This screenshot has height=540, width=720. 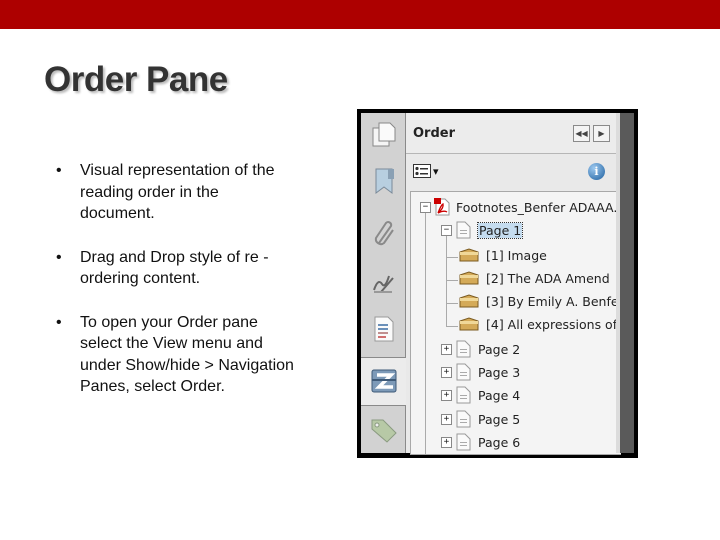 What do you see at coordinates (499, 442) in the screenshot?
I see `page-label: Page 6` at bounding box center [499, 442].